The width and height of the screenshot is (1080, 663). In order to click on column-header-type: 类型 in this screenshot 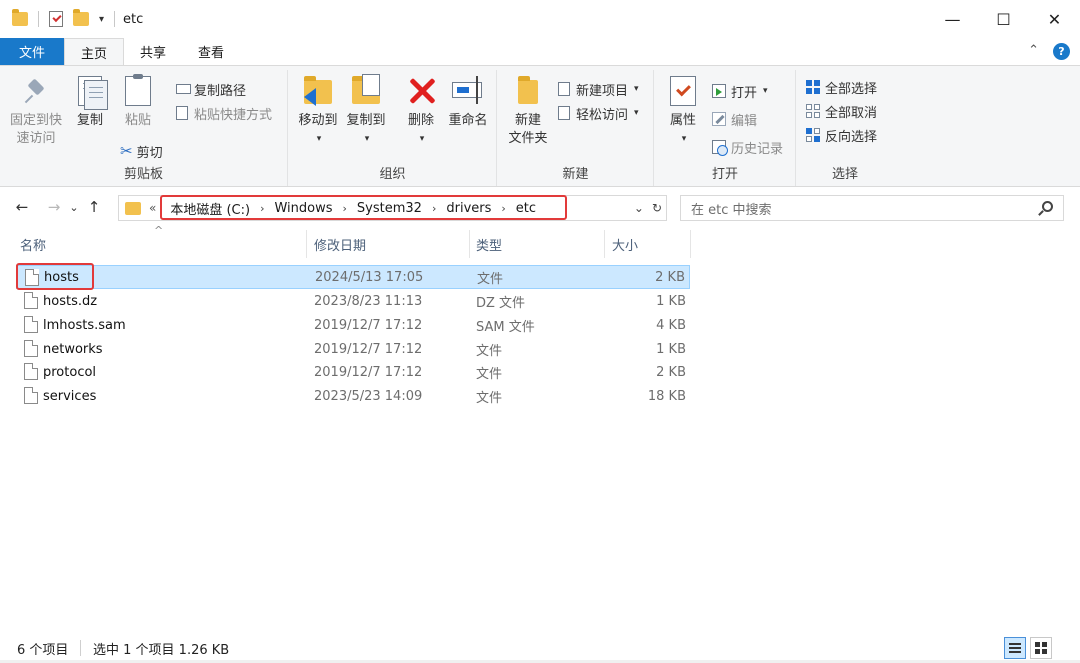, I will do `click(489, 244)`.